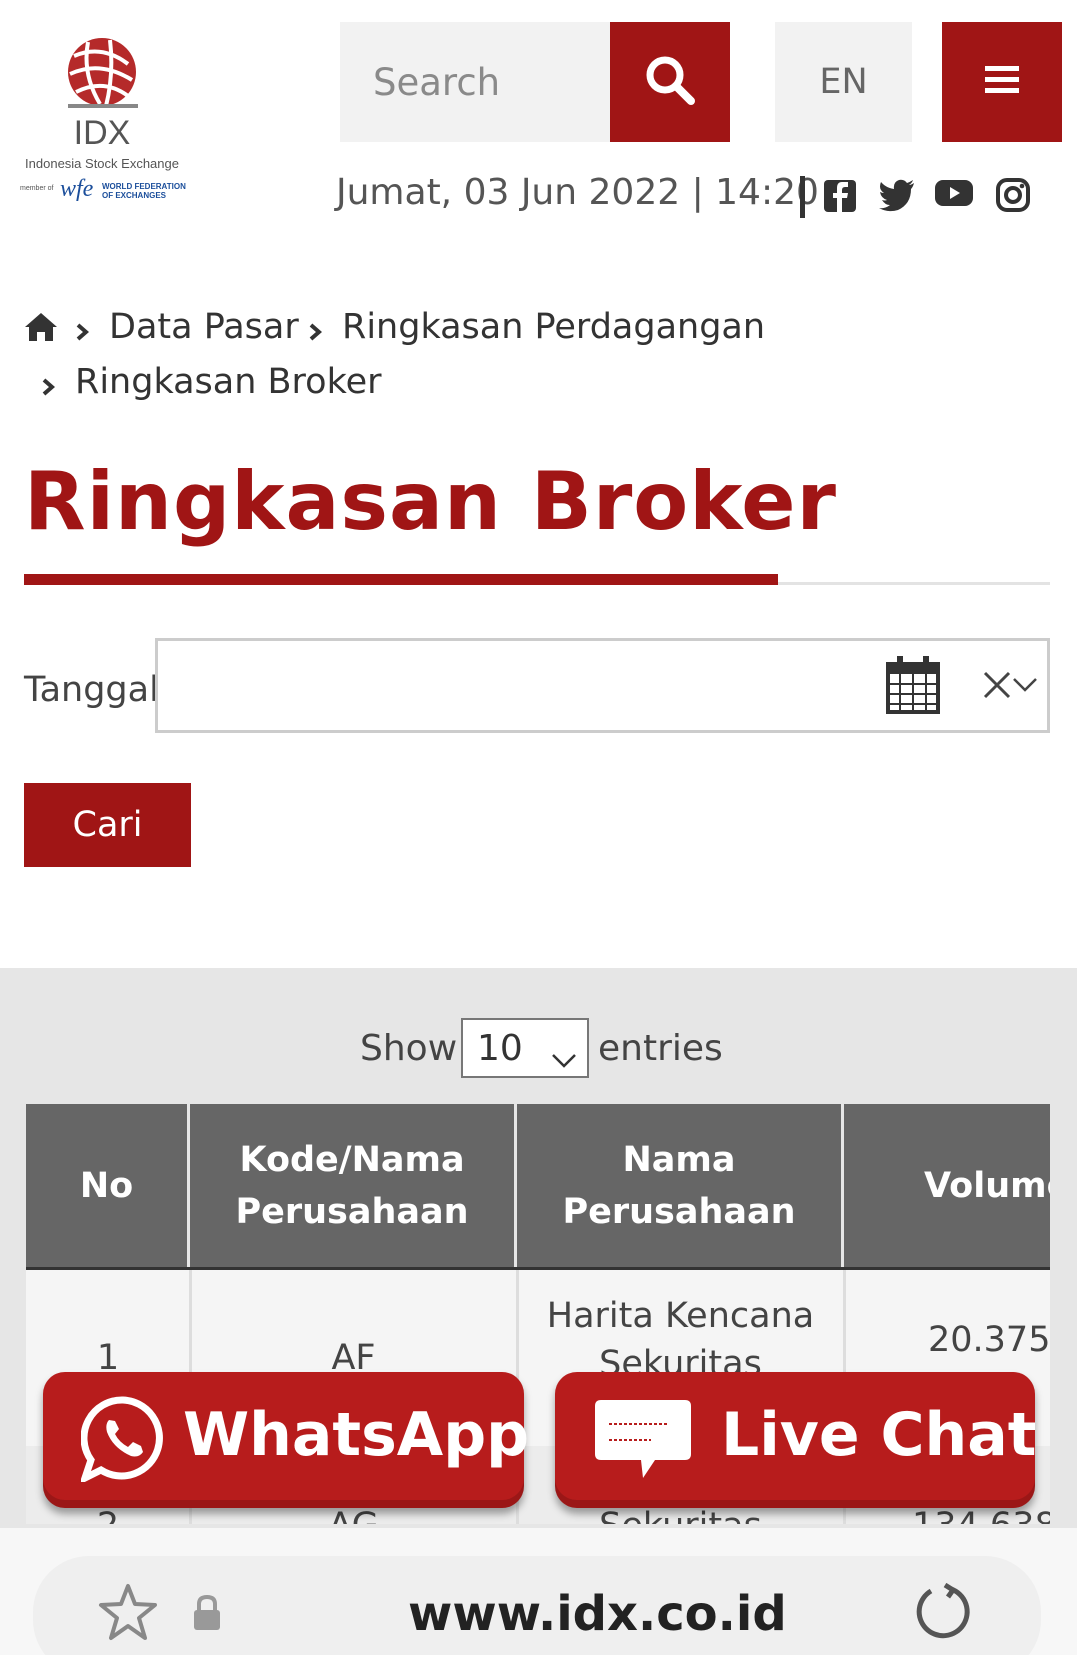  What do you see at coordinates (947, 1185) in the screenshot?
I see `column-header-volume: Volume` at bounding box center [947, 1185].